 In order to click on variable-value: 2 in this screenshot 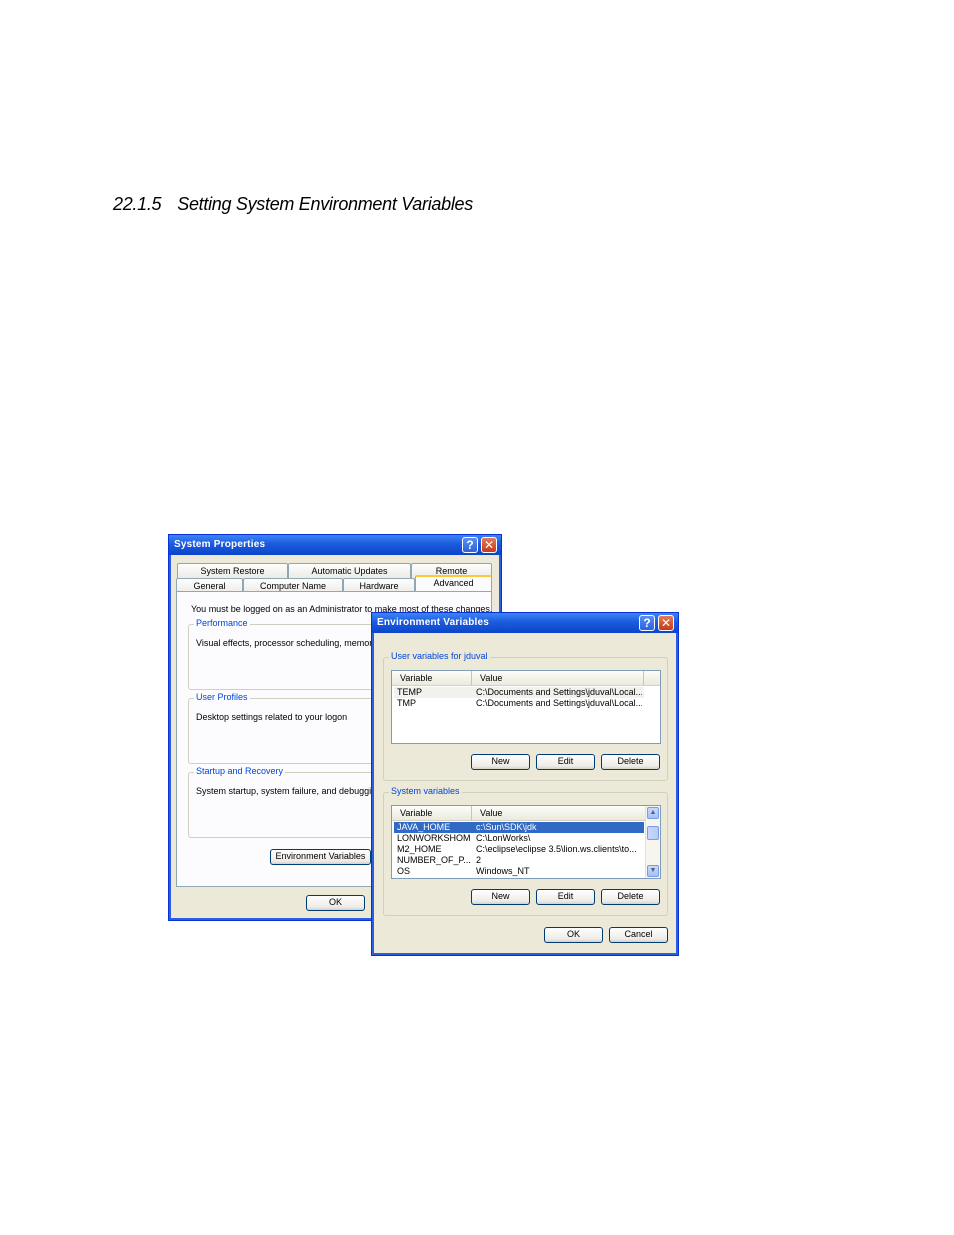, I will do `click(479, 860)`.